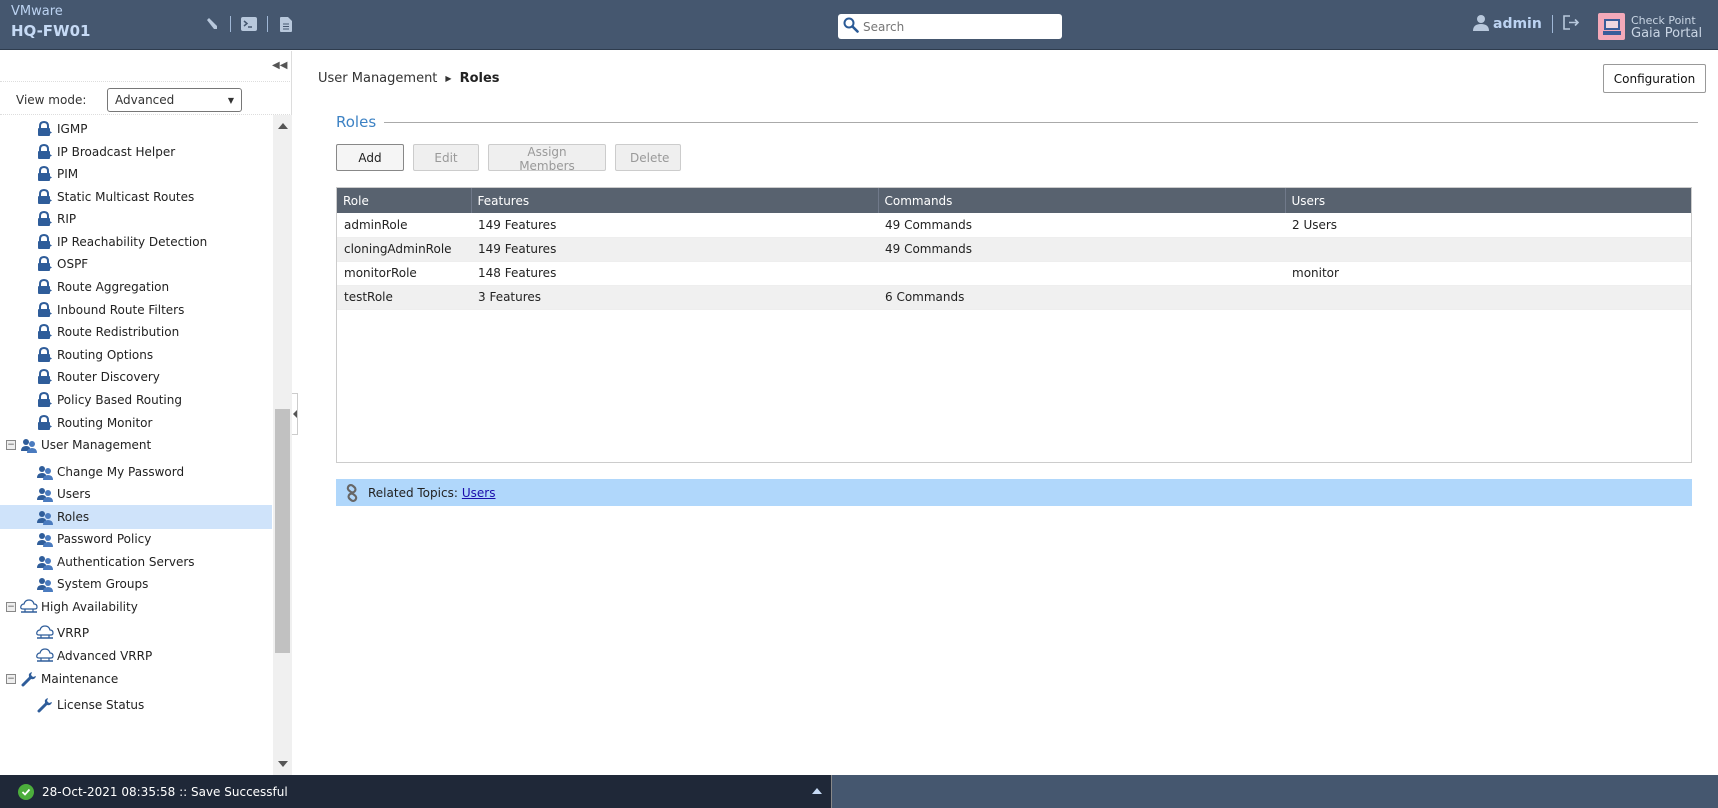  Describe the element at coordinates (119, 400) in the screenshot. I see `sidebar-item-label: Policy Based Routing` at that location.